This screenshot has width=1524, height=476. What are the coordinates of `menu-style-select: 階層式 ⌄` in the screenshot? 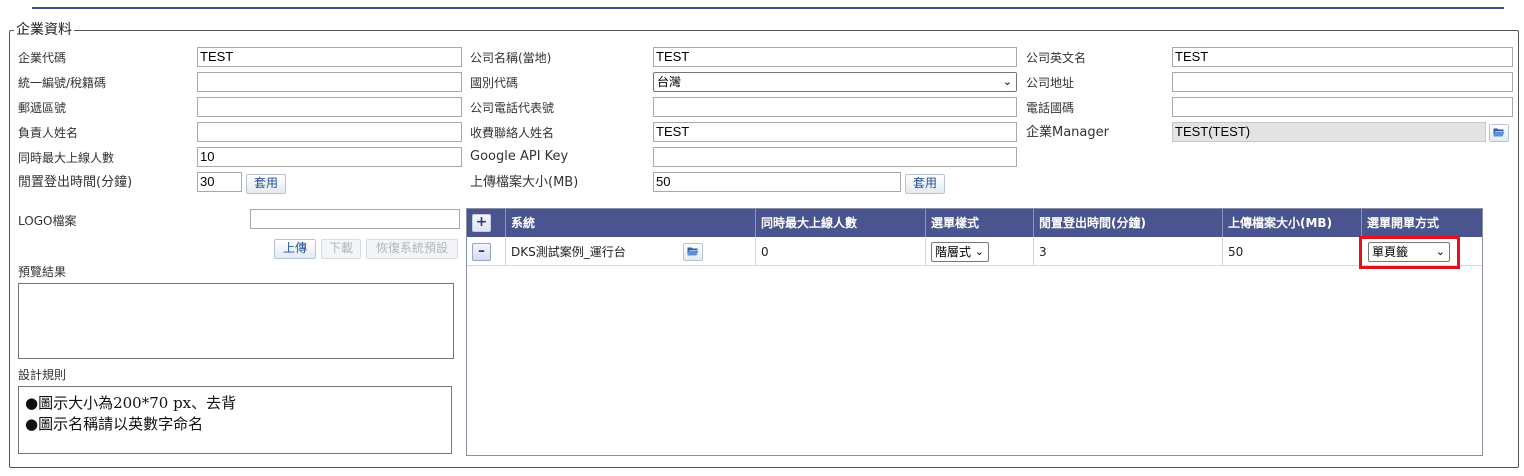 It's located at (960, 252).